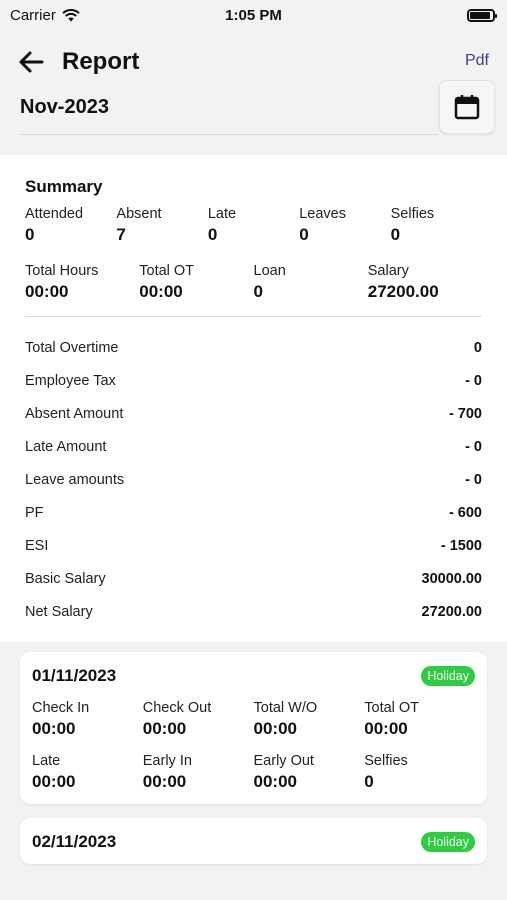 The image size is (507, 900). I want to click on status-left: Carrier, so click(45, 15).